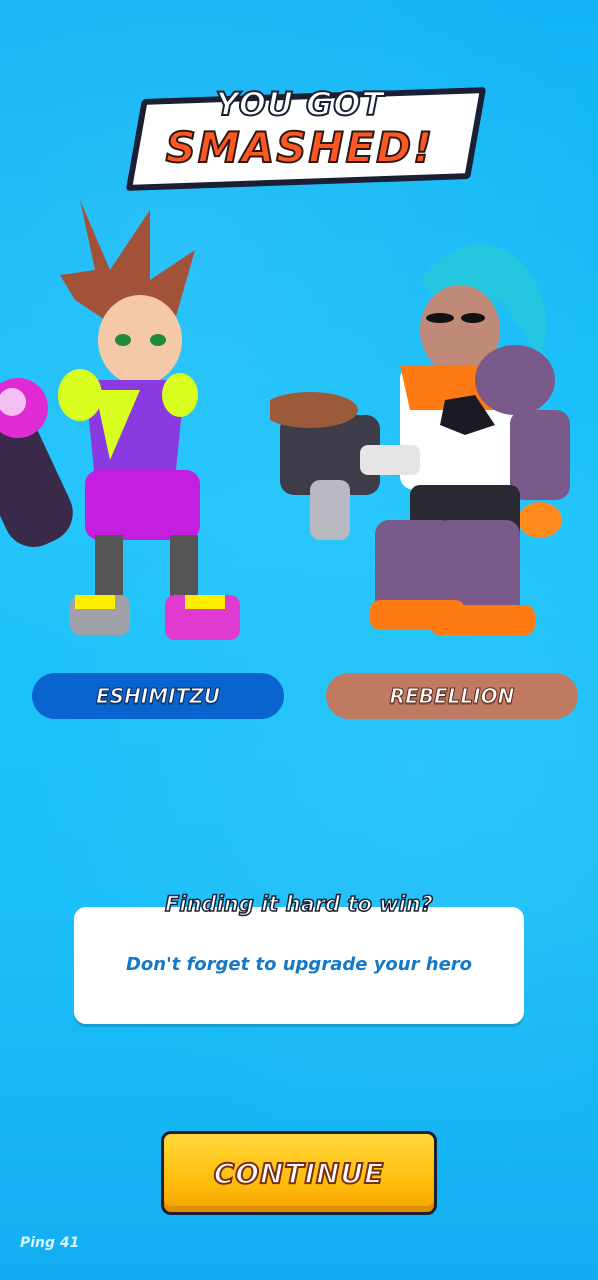 This screenshot has height=1280, width=598. What do you see at coordinates (300, 104) in the screenshot?
I see `banner-line1: YOU GOT` at bounding box center [300, 104].